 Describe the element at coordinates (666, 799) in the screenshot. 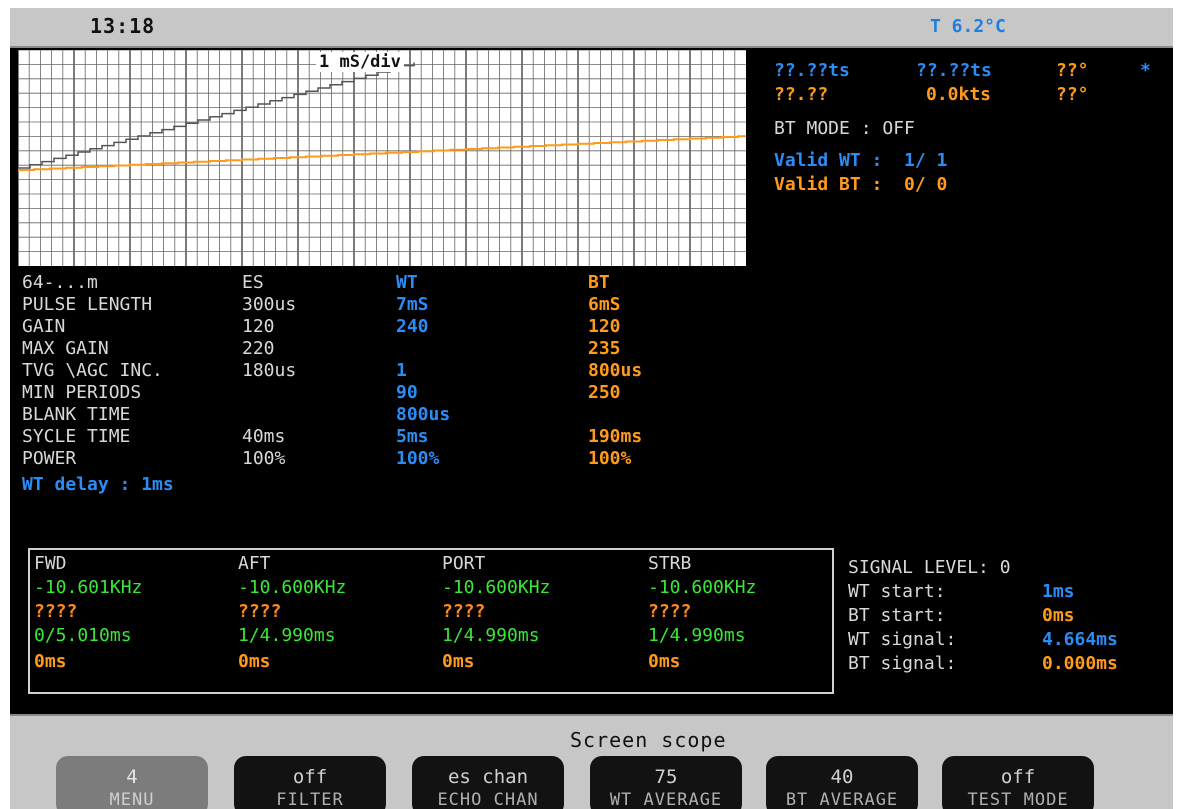

I see `softkey-label: WT AVERAGE` at that location.